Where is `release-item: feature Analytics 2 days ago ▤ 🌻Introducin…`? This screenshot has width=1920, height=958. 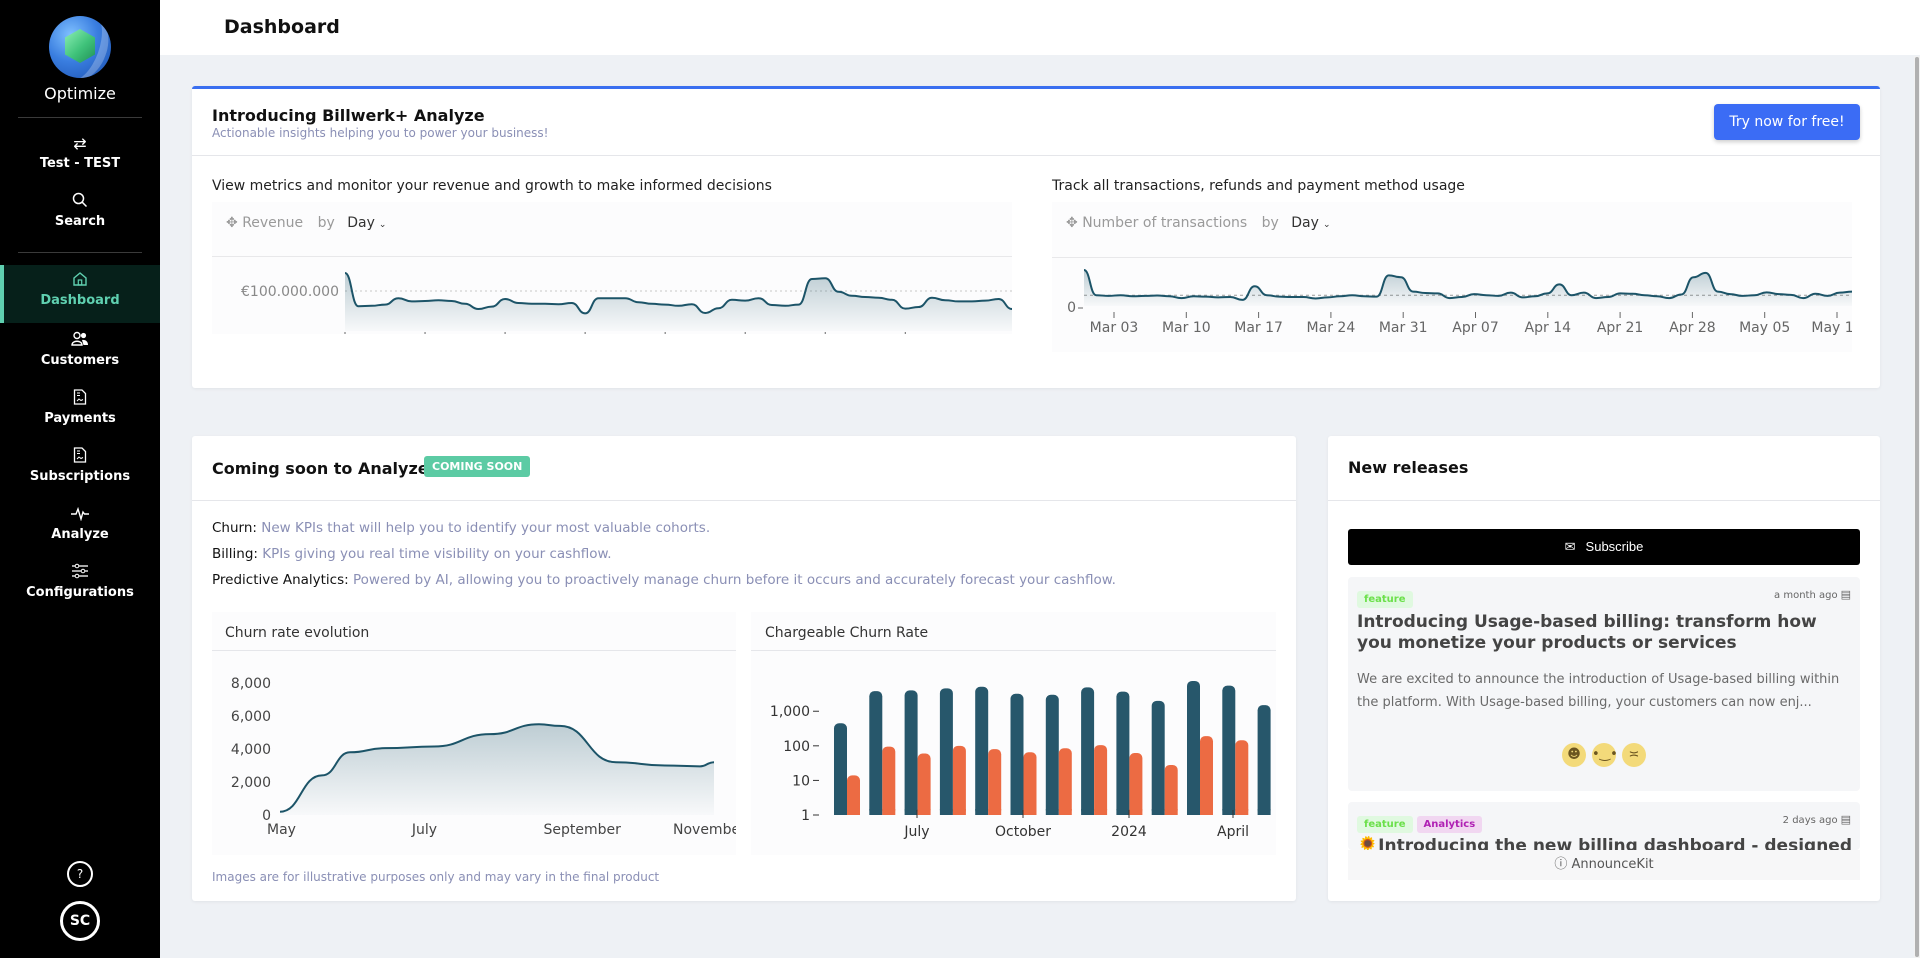 release-item: feature Analytics 2 days ago ▤ 🌻Introducin… is located at coordinates (1604, 826).